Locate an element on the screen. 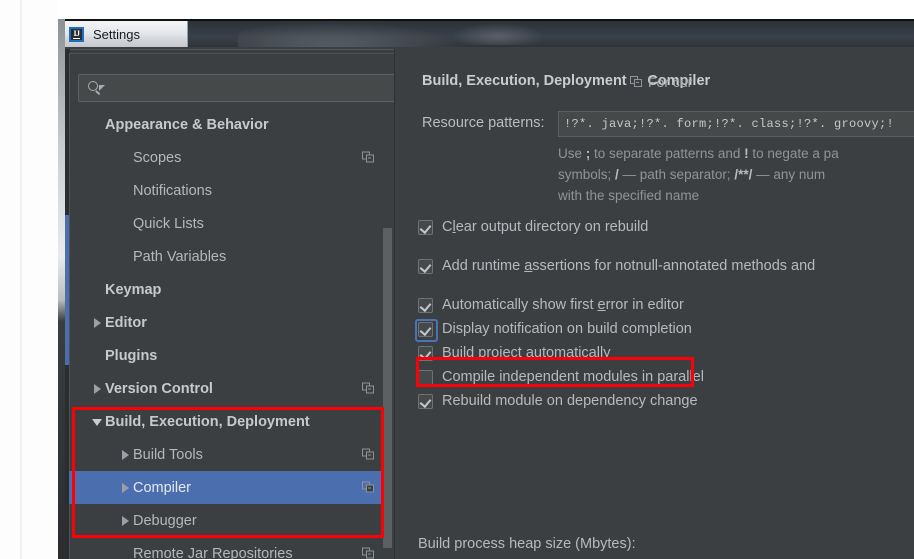 Image resolution: width=914 pixels, height=559 pixels. intellij-idea-icon: IJ is located at coordinates (76, 34).